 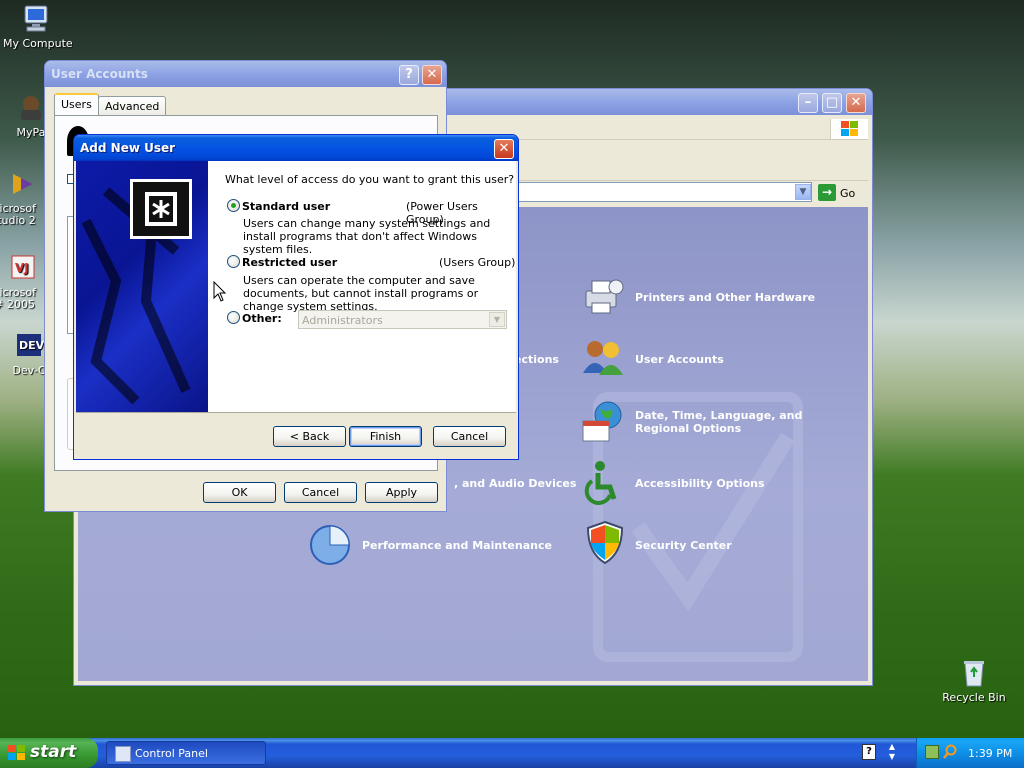 What do you see at coordinates (17, 753) in the screenshot?
I see `windows-logo-icon` at bounding box center [17, 753].